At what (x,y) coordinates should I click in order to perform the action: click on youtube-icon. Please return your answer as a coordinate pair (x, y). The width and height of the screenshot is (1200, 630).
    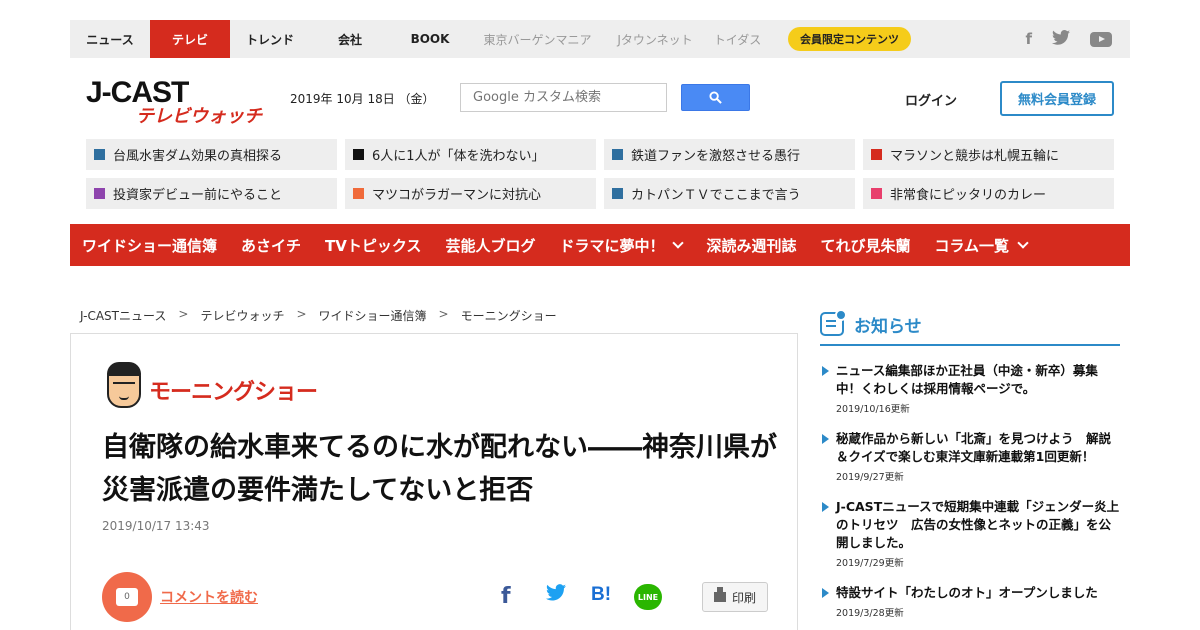
    Looking at the image, I should click on (1101, 39).